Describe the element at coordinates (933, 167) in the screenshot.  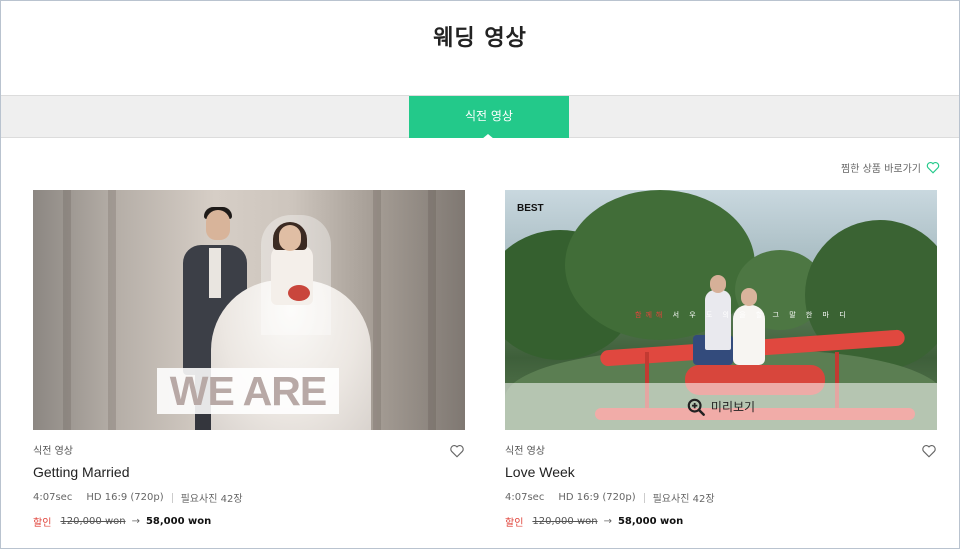
I see `heart-outline-icon` at that location.